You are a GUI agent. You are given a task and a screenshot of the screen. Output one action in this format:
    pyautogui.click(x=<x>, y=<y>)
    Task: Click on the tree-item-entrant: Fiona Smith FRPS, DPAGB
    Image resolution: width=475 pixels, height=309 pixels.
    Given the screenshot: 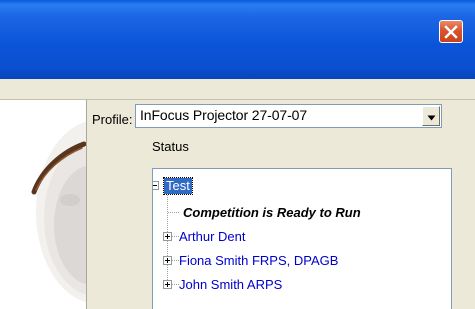 What is the action you would take?
    pyautogui.click(x=258, y=261)
    